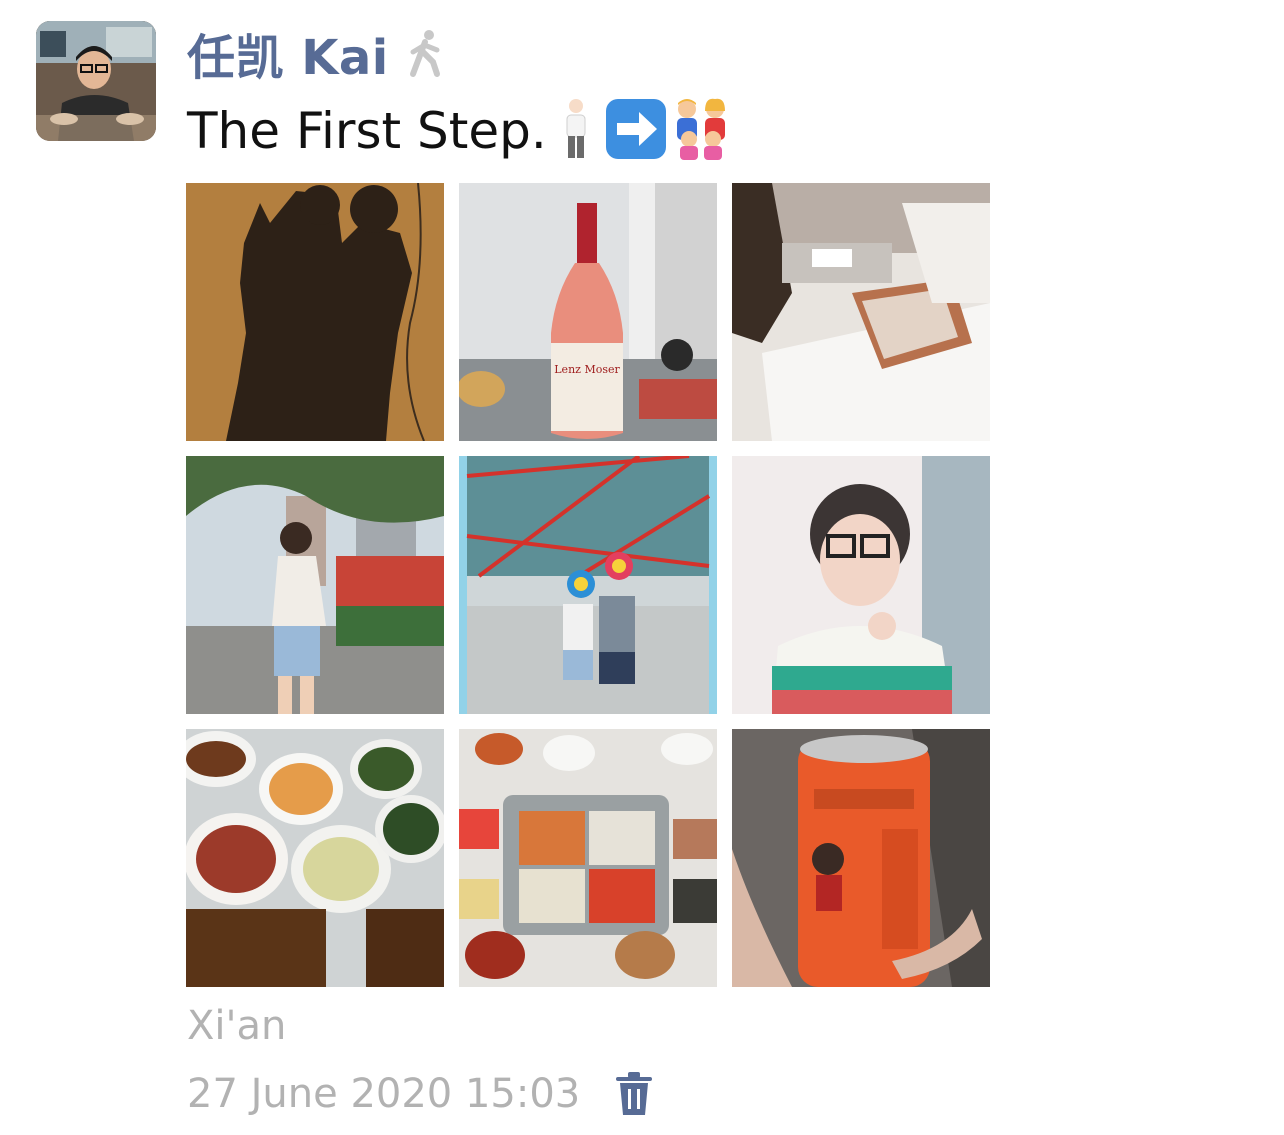  What do you see at coordinates (315, 312) in the screenshot?
I see `photo-shadows` at bounding box center [315, 312].